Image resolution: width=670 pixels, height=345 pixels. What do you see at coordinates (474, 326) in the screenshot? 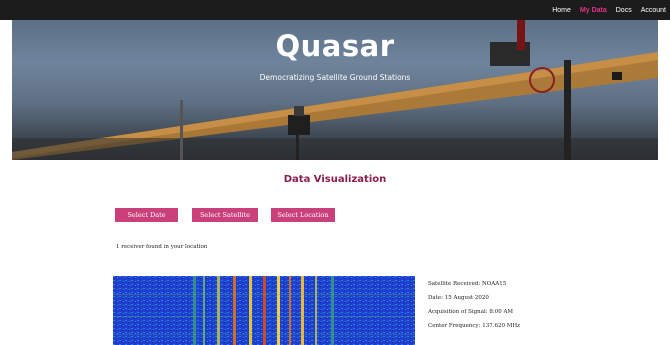
I see `center-frequency-text: Center Frequency: 137.620 MHz` at bounding box center [474, 326].